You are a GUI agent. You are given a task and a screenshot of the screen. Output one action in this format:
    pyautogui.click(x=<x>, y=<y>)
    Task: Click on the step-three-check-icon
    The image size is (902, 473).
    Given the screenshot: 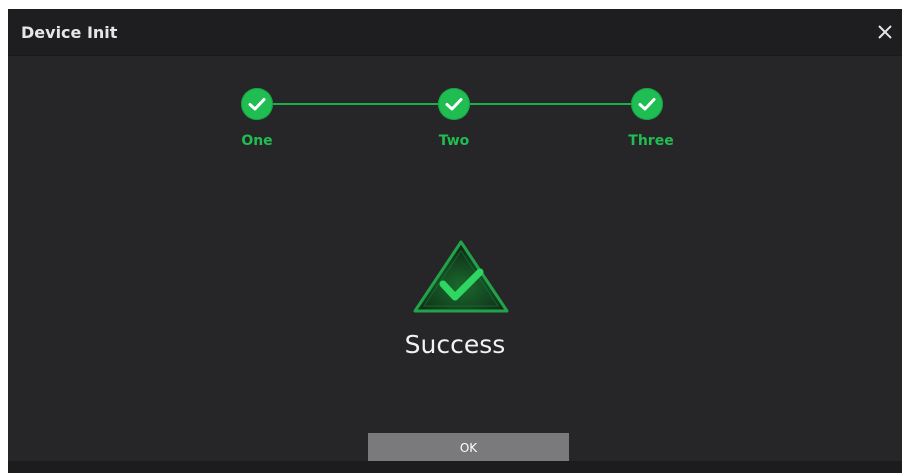 What is the action you would take?
    pyautogui.click(x=647, y=104)
    